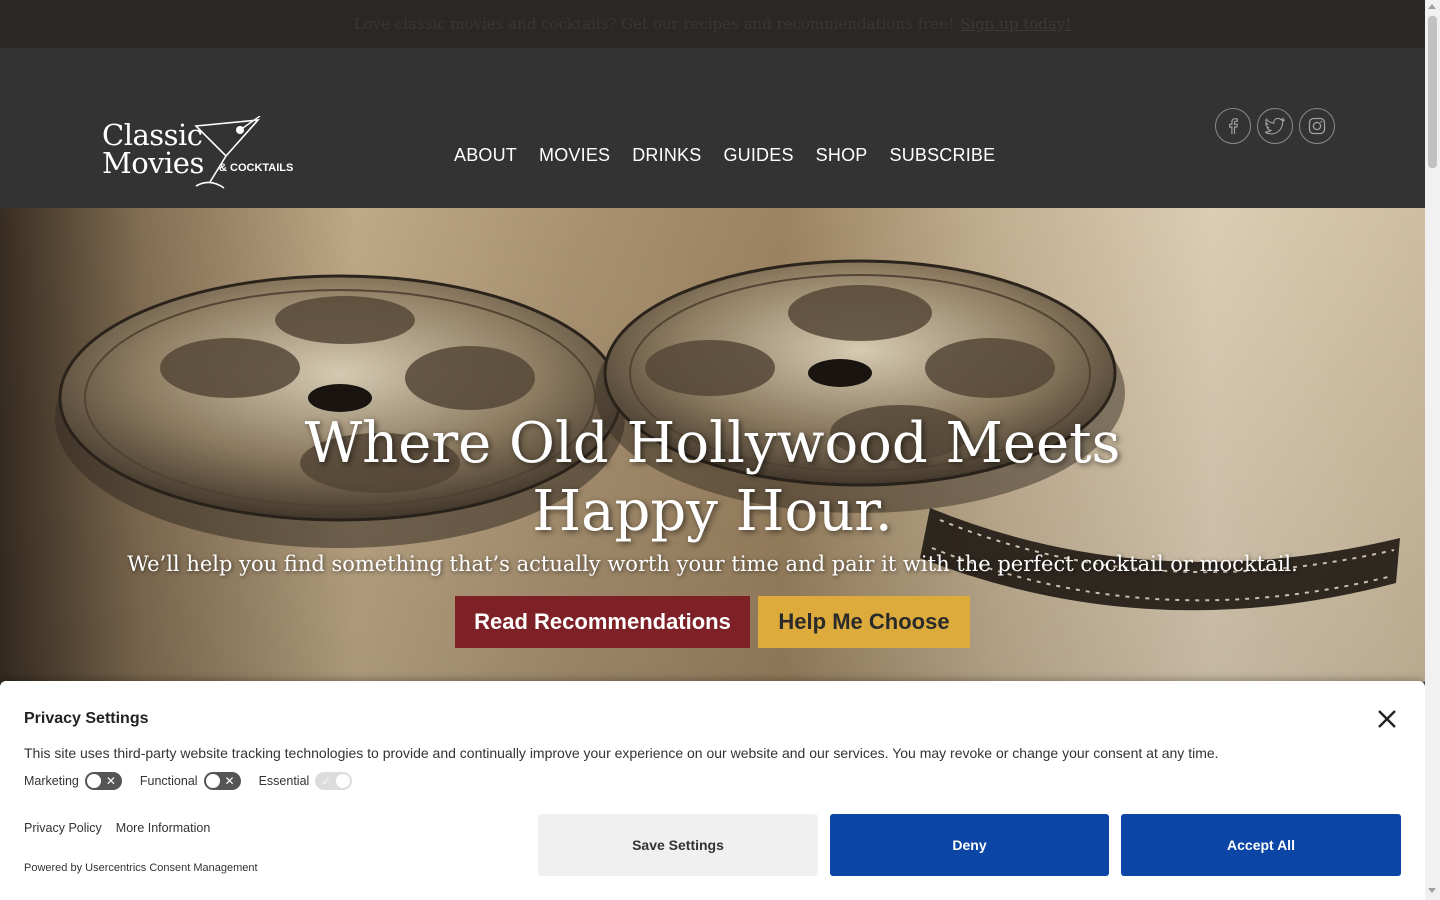 The width and height of the screenshot is (1440, 900). What do you see at coordinates (326, 781) in the screenshot?
I see `check-icon: ✓` at bounding box center [326, 781].